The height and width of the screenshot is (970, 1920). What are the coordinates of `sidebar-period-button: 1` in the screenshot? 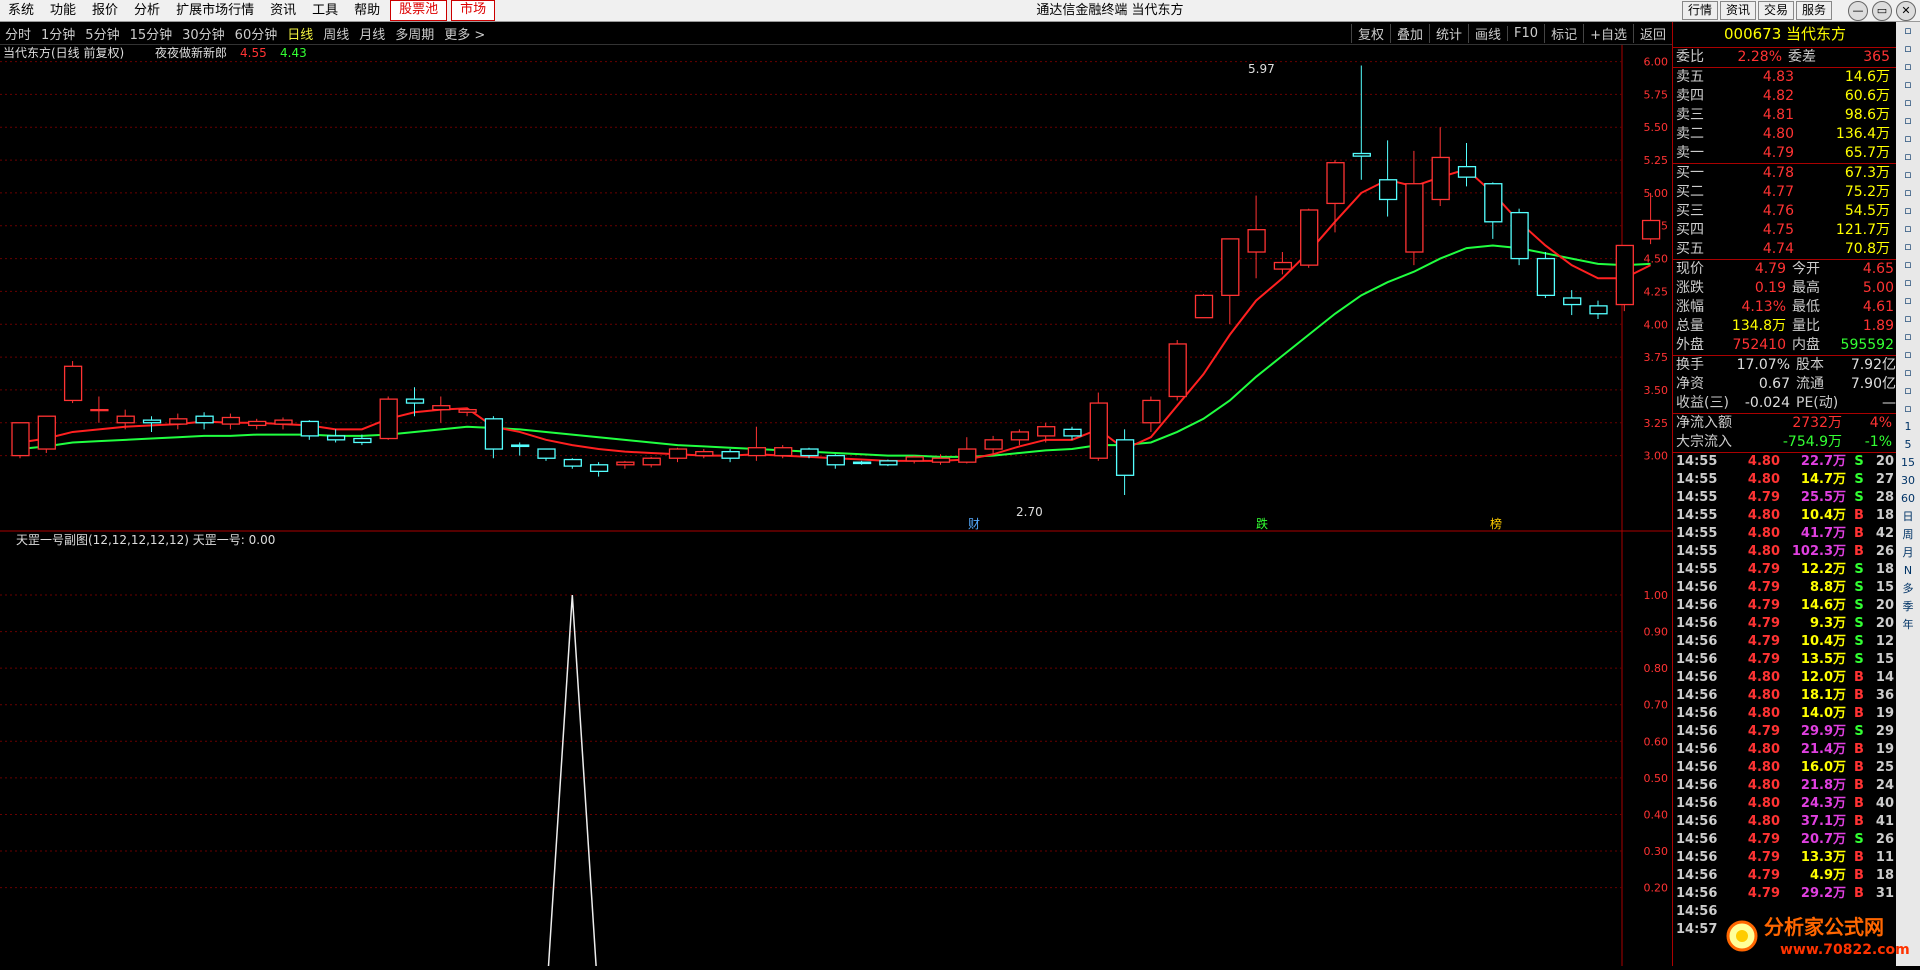 It's located at (1908, 427).